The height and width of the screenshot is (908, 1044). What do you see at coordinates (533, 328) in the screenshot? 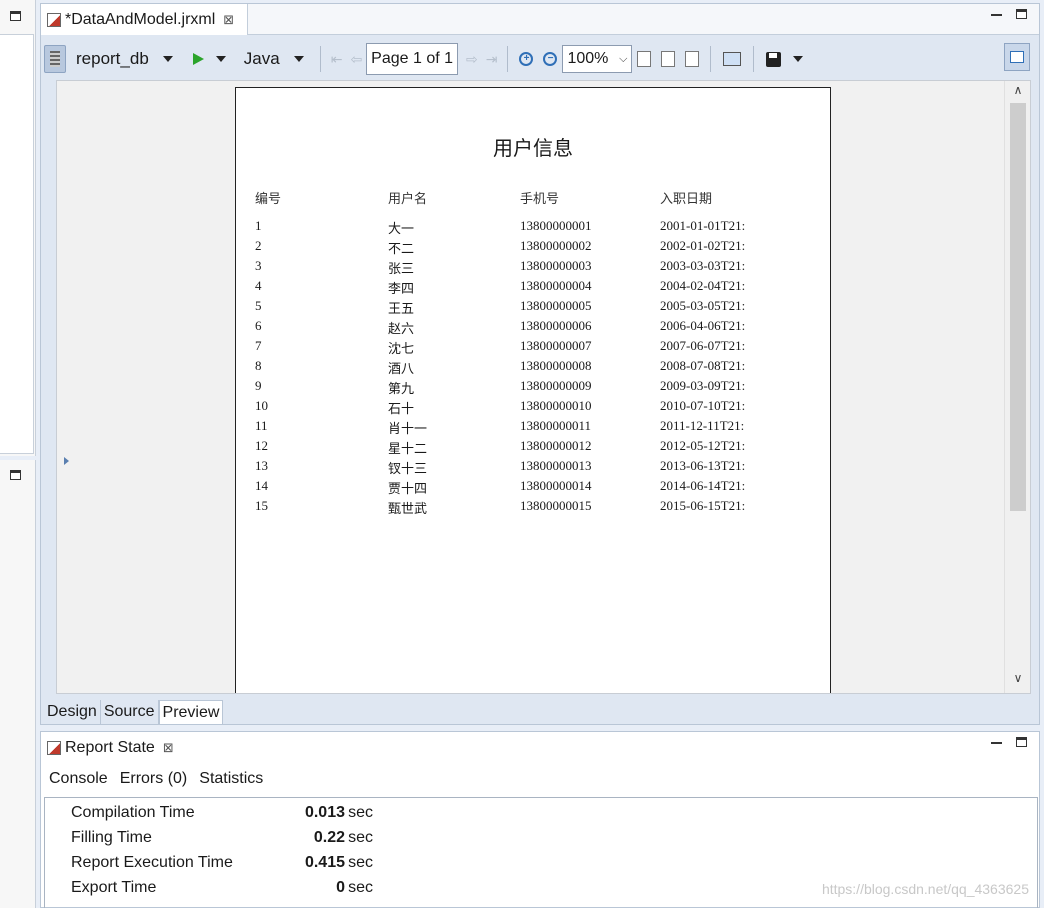
I see `table-row: 6 赵六 13800000006 2006-04-06T21:` at bounding box center [533, 328].